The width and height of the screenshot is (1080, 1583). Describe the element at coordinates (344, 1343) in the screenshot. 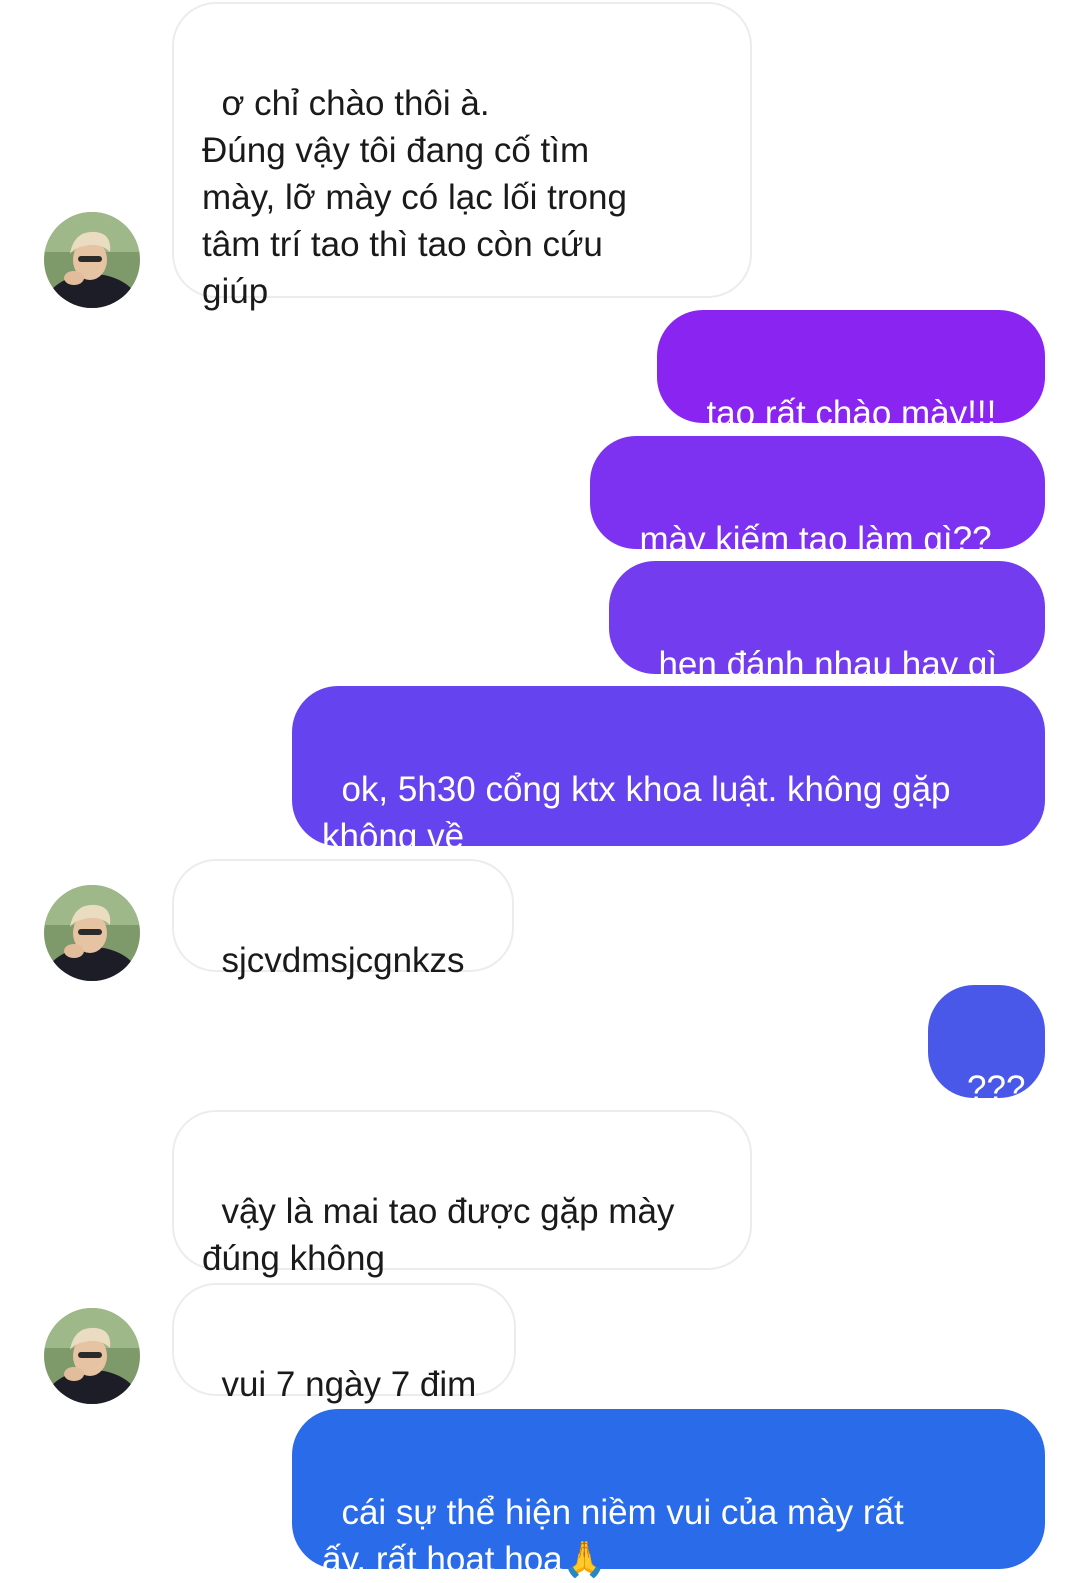

I see `incoming-message: vui 7 ngày 7 đim` at that location.